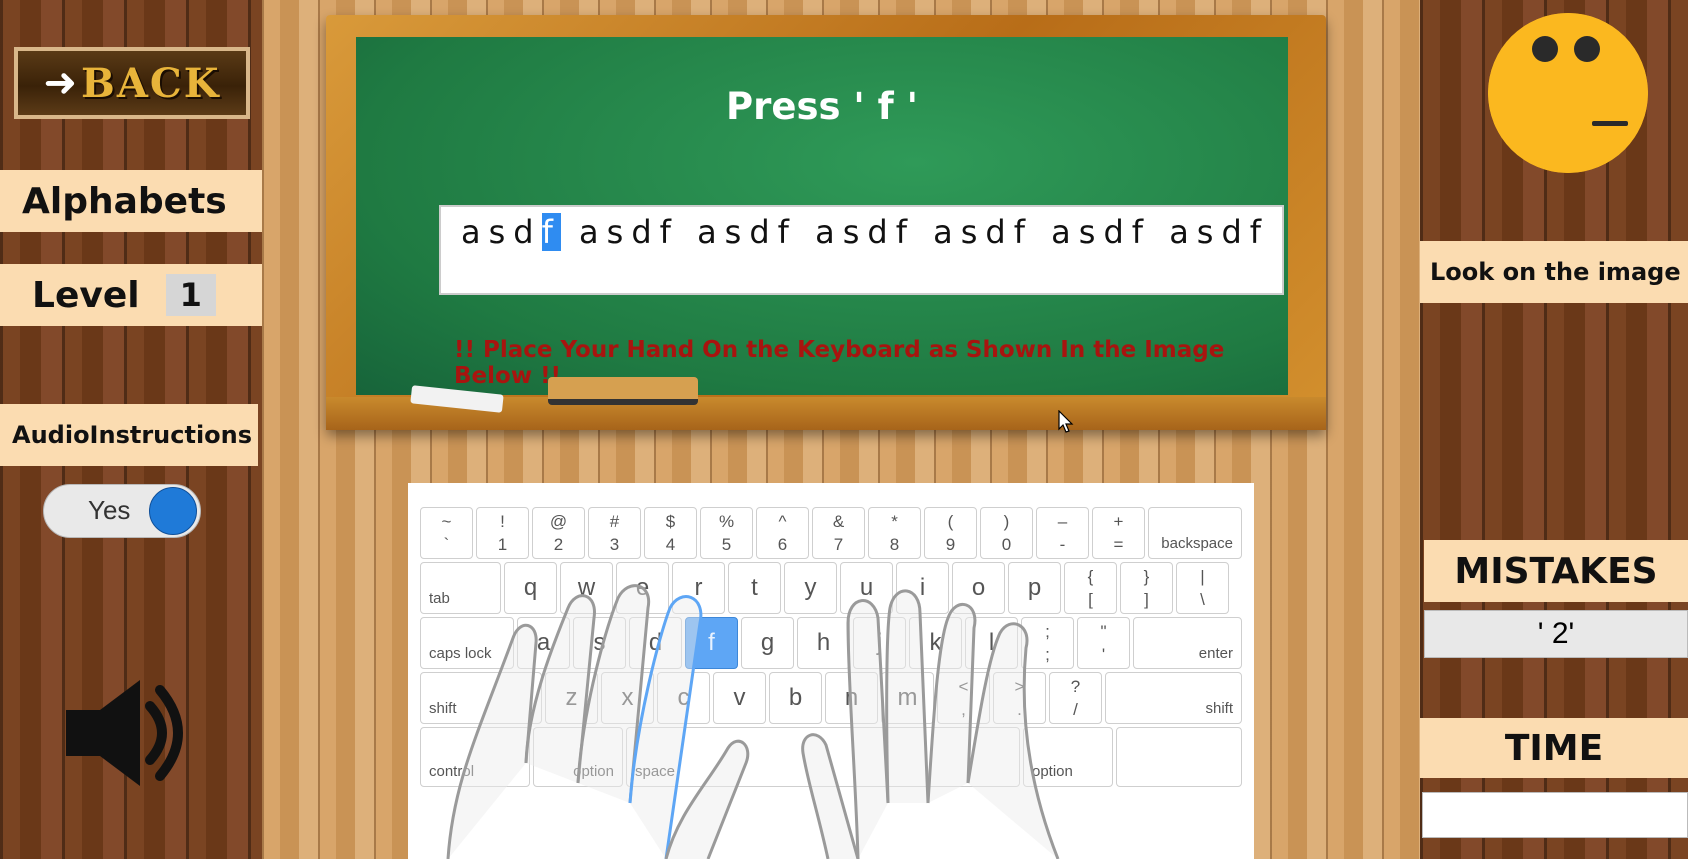  What do you see at coordinates (446, 533) in the screenshot?
I see `key-`: ~ `` at bounding box center [446, 533].